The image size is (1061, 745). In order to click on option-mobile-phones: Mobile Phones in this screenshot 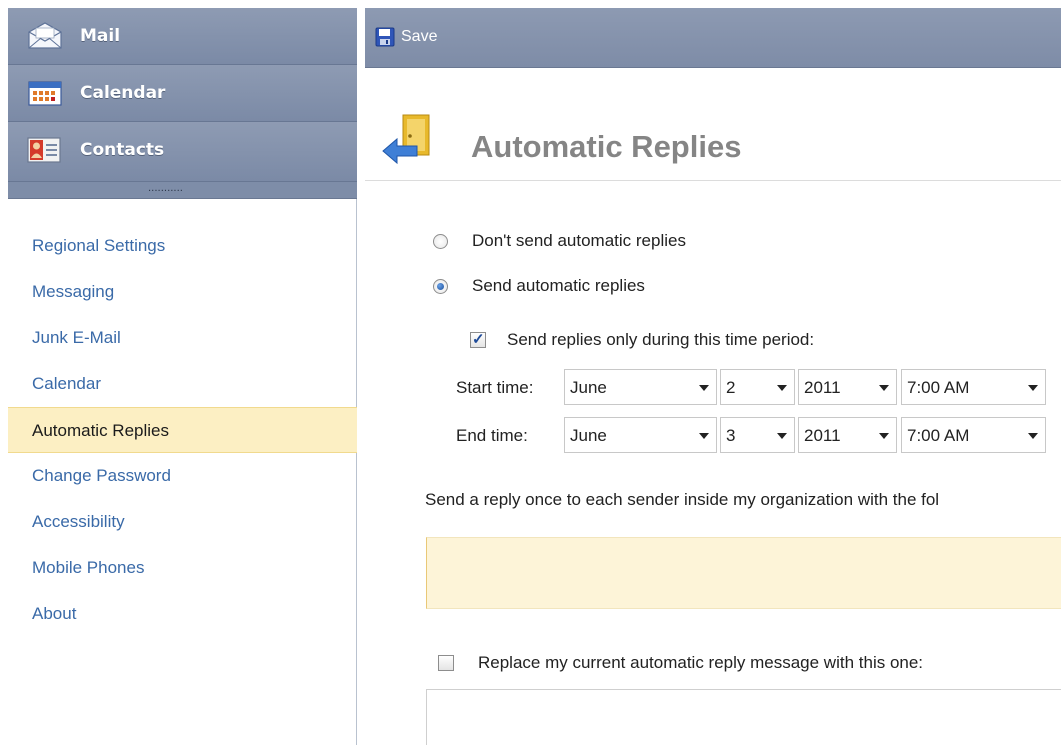, I will do `click(182, 568)`.